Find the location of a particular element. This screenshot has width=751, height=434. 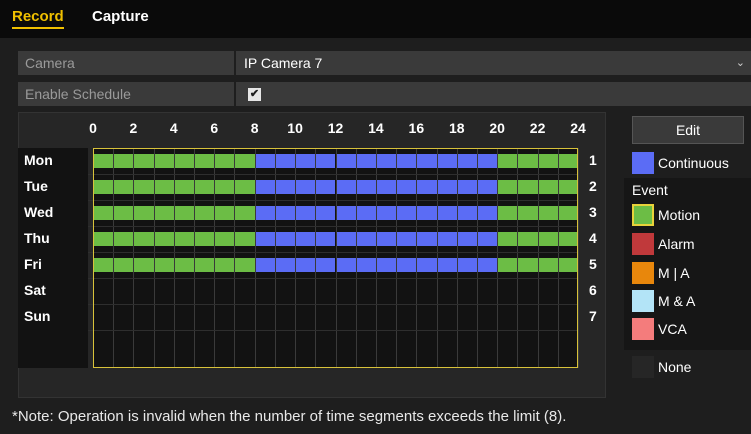

hour-tick-label: 22 is located at coordinates (537, 128).